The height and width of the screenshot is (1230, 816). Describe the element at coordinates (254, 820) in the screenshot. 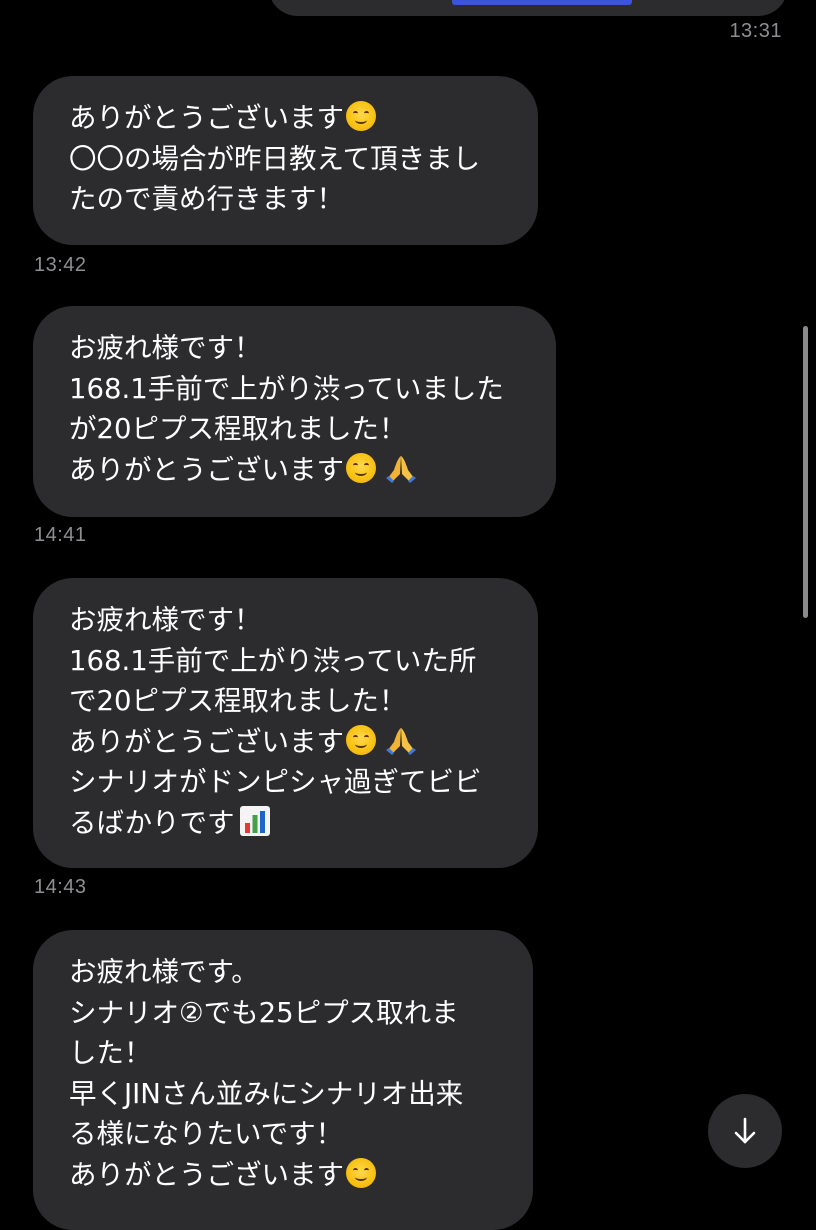

I see `bar-chart-emoji-icon` at that location.